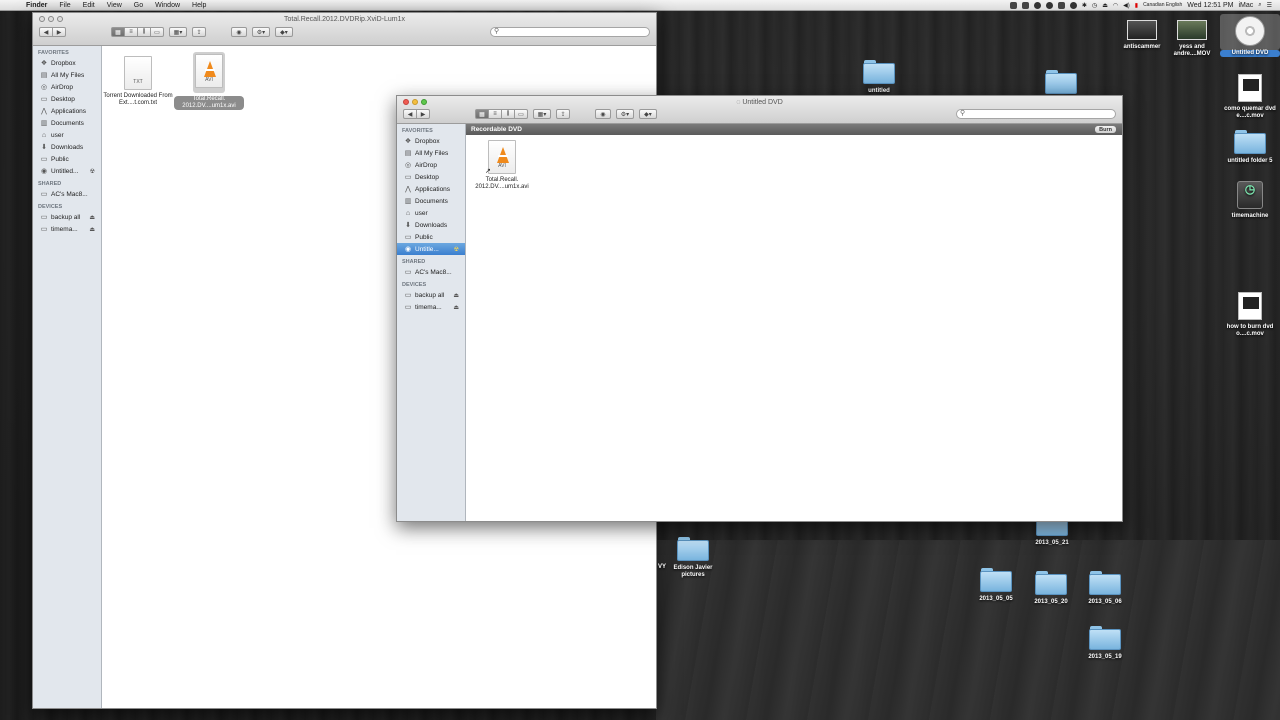  I want to click on desktop-item-how-to-burn: how to burn dvd o....c.mov, so click(1250, 315).